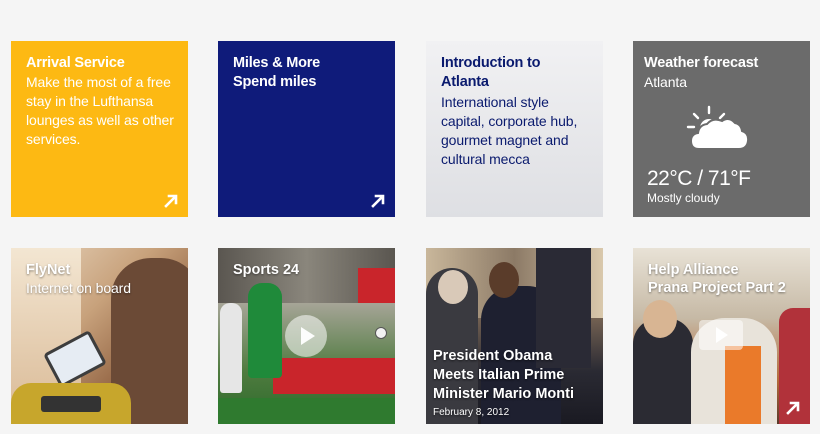 The height and width of the screenshot is (434, 820). What do you see at coordinates (723, 73) in the screenshot?
I see `weather-title-block: Weather forecast Atlanta` at bounding box center [723, 73].